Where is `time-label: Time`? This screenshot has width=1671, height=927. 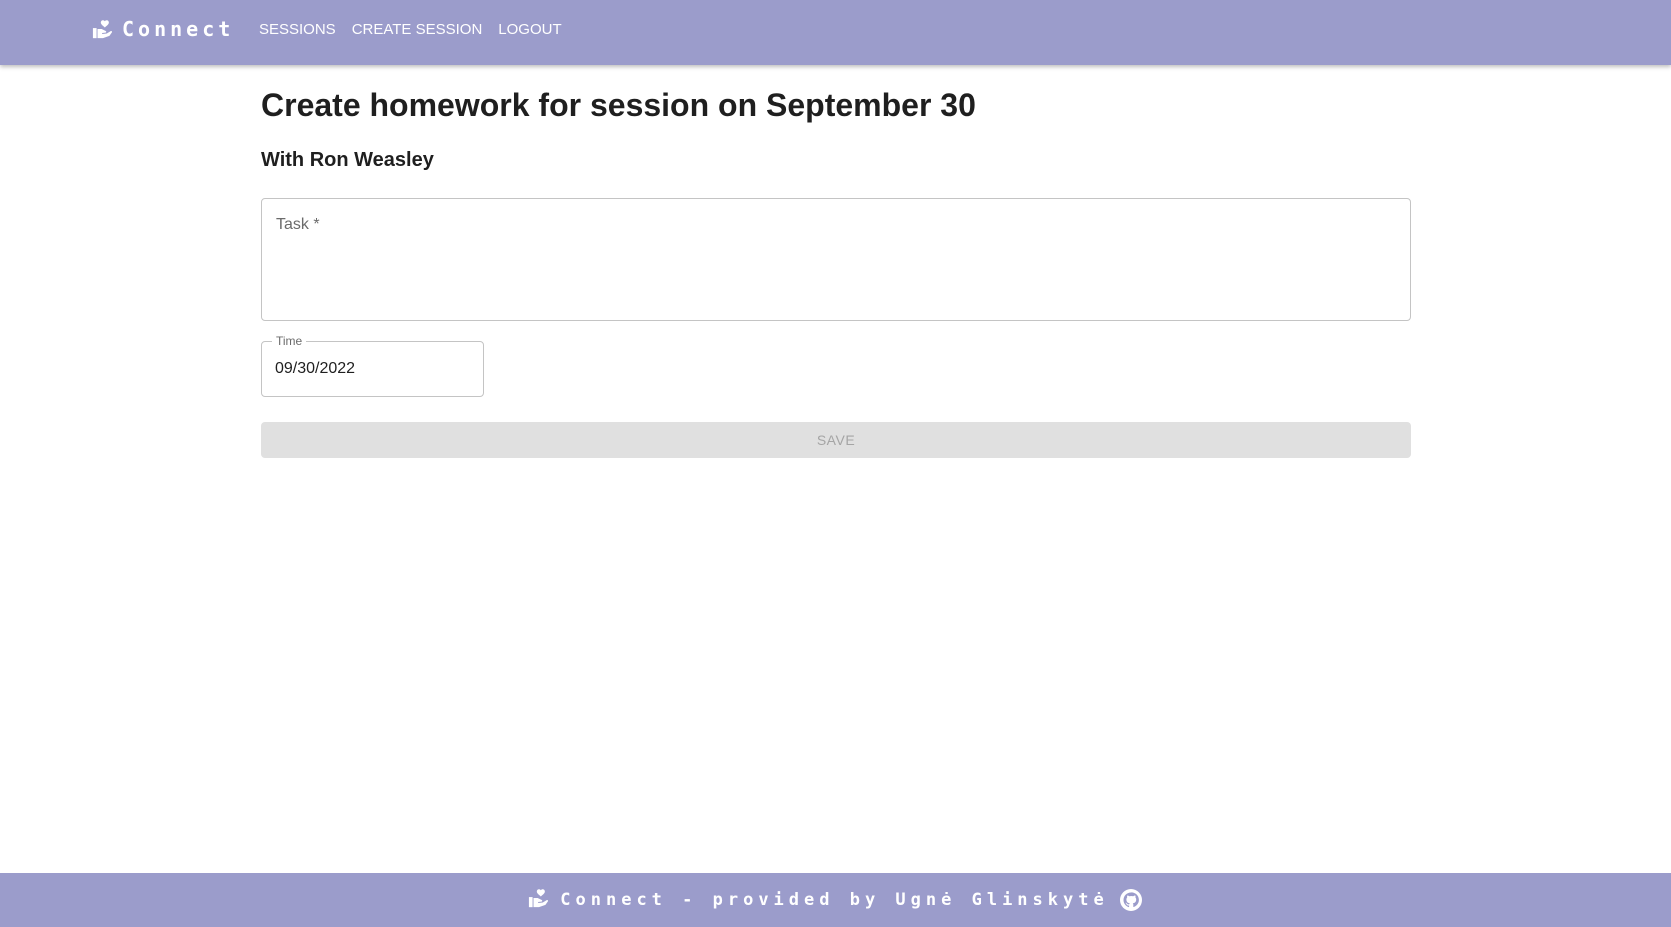
time-label: Time is located at coordinates (289, 341).